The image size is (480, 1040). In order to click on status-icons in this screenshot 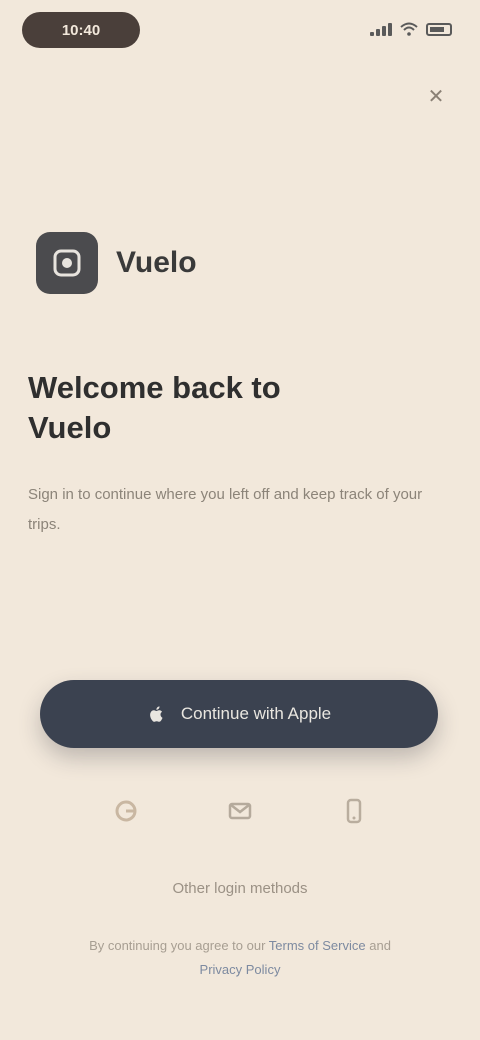, I will do `click(411, 29)`.